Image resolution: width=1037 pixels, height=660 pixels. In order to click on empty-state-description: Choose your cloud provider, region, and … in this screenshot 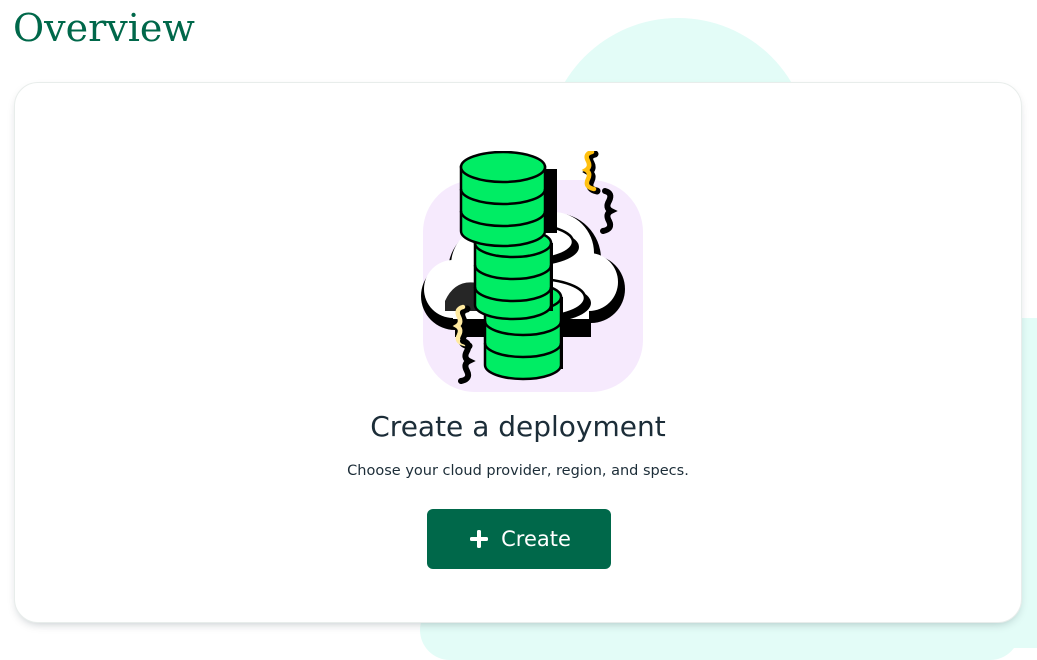, I will do `click(518, 471)`.